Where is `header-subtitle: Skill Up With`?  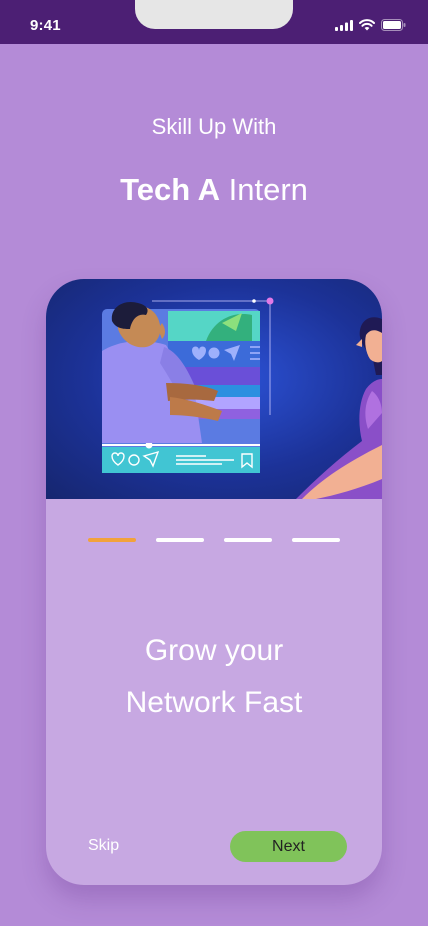 header-subtitle: Skill Up With is located at coordinates (214, 126).